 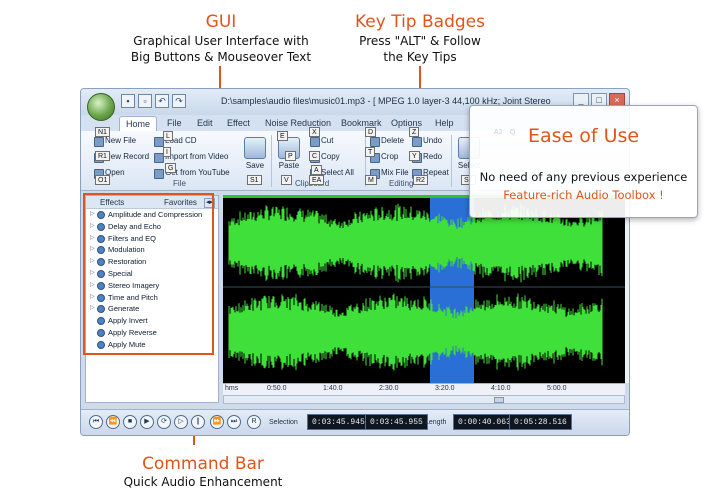 What do you see at coordinates (174, 123) in the screenshot?
I see `tab-file: File` at bounding box center [174, 123].